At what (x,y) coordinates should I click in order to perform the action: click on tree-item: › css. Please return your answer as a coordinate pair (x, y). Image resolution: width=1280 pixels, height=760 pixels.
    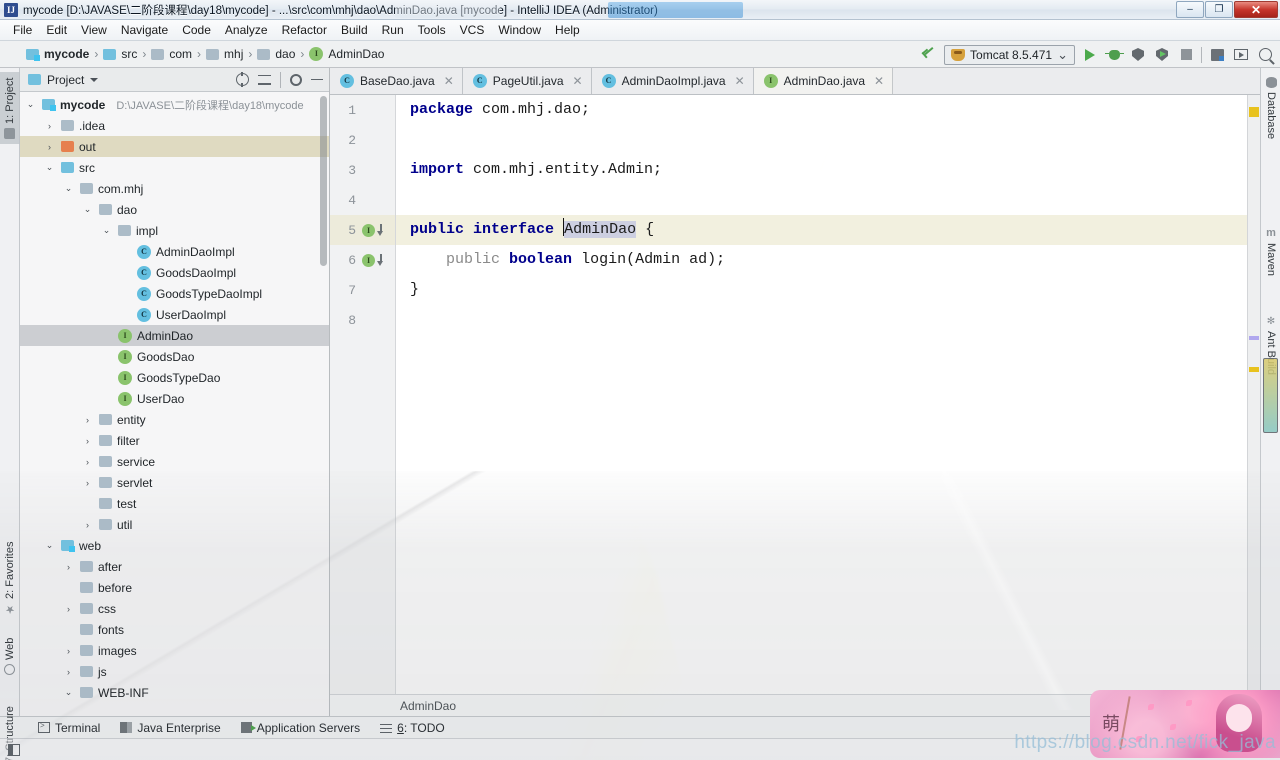
    Looking at the image, I should click on (174, 608).